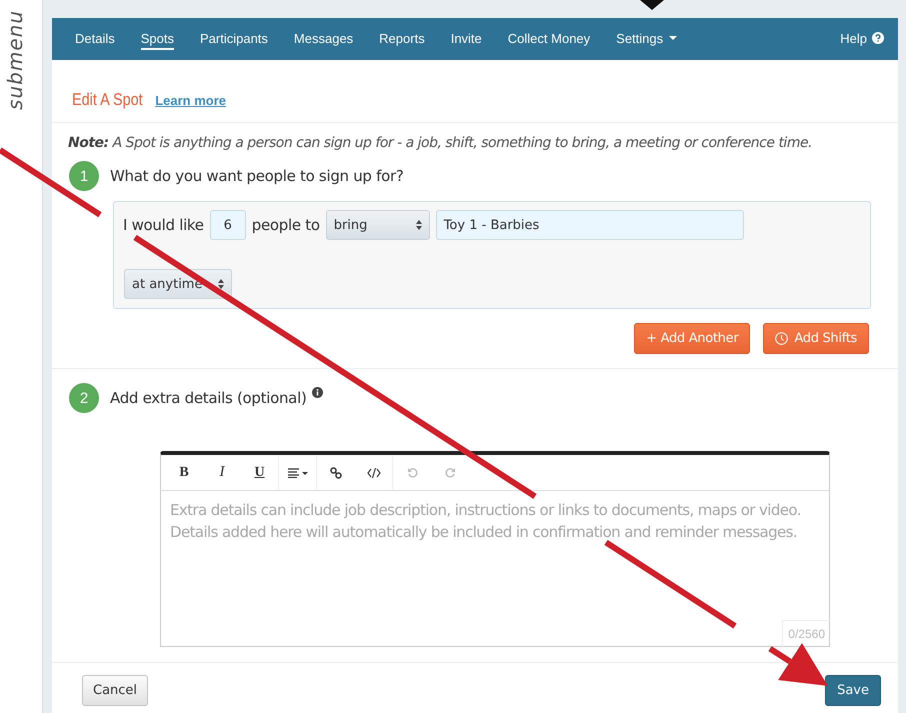 The image size is (906, 713). What do you see at coordinates (163, 225) in the screenshot?
I see `sentence-label: I would like` at bounding box center [163, 225].